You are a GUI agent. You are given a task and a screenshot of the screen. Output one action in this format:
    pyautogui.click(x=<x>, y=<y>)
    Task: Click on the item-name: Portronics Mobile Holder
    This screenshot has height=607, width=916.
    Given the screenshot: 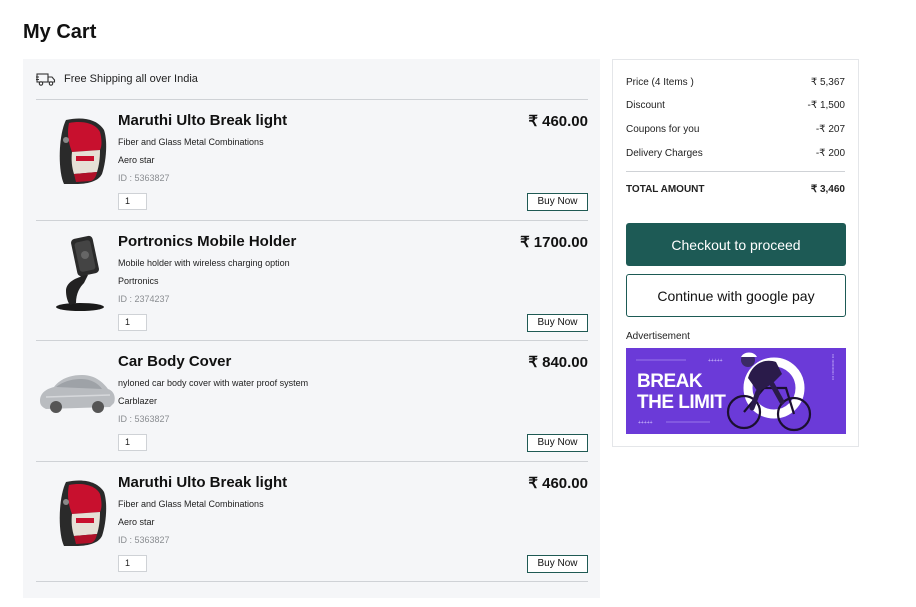 What is the action you would take?
    pyautogui.click(x=207, y=241)
    